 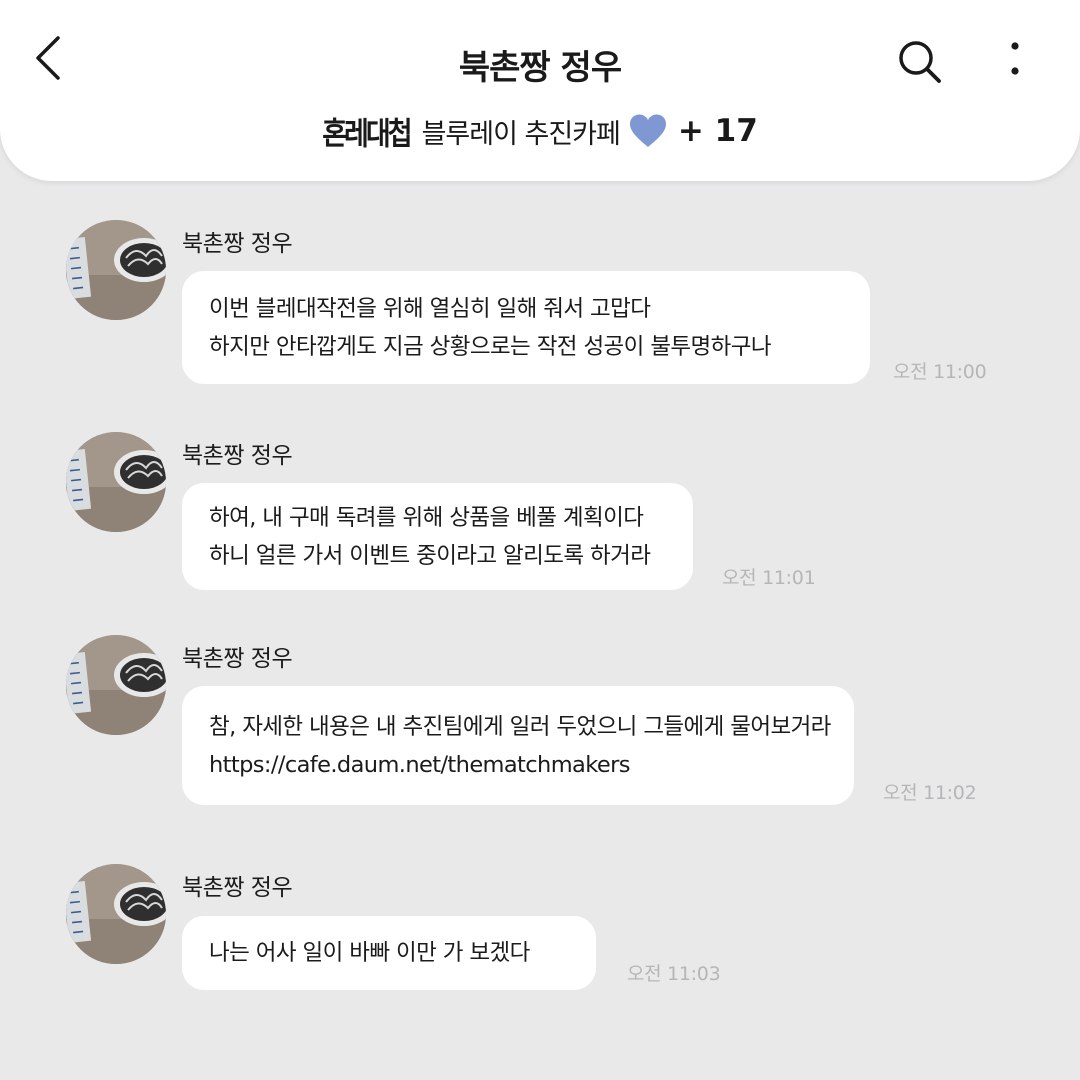 I want to click on message-bubble: 나는 어사 일이 바빠 이만 가 보겠다, so click(x=389, y=953).